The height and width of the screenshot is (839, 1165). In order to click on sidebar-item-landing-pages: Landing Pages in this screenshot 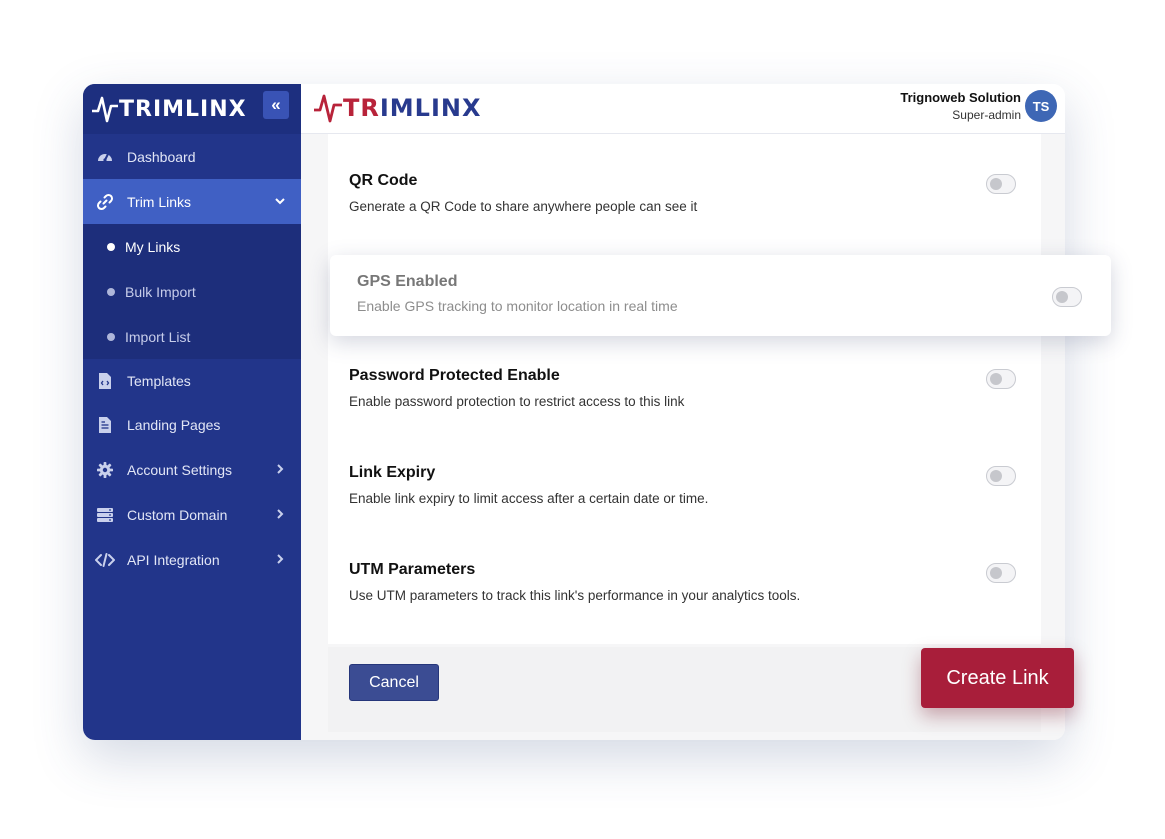, I will do `click(192, 424)`.